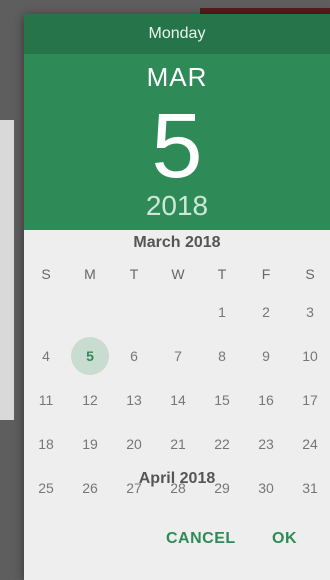  I want to click on day-cell: 24, so click(309, 444).